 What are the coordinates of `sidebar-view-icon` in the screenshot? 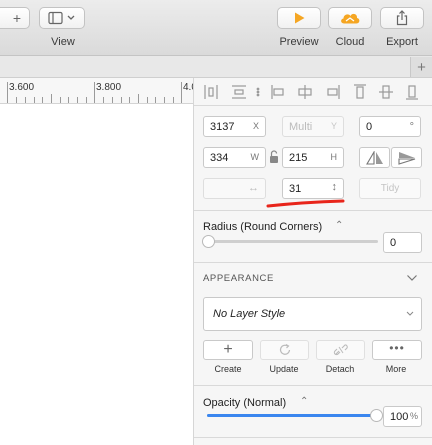 It's located at (61, 18).